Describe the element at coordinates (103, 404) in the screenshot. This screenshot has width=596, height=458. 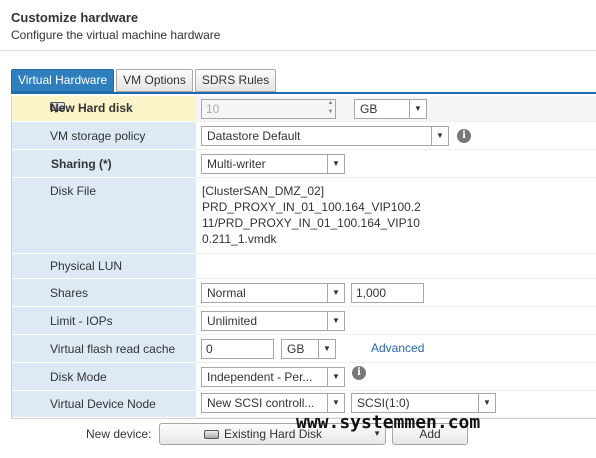
I see `device-node-label: Virtual Device Node` at that location.